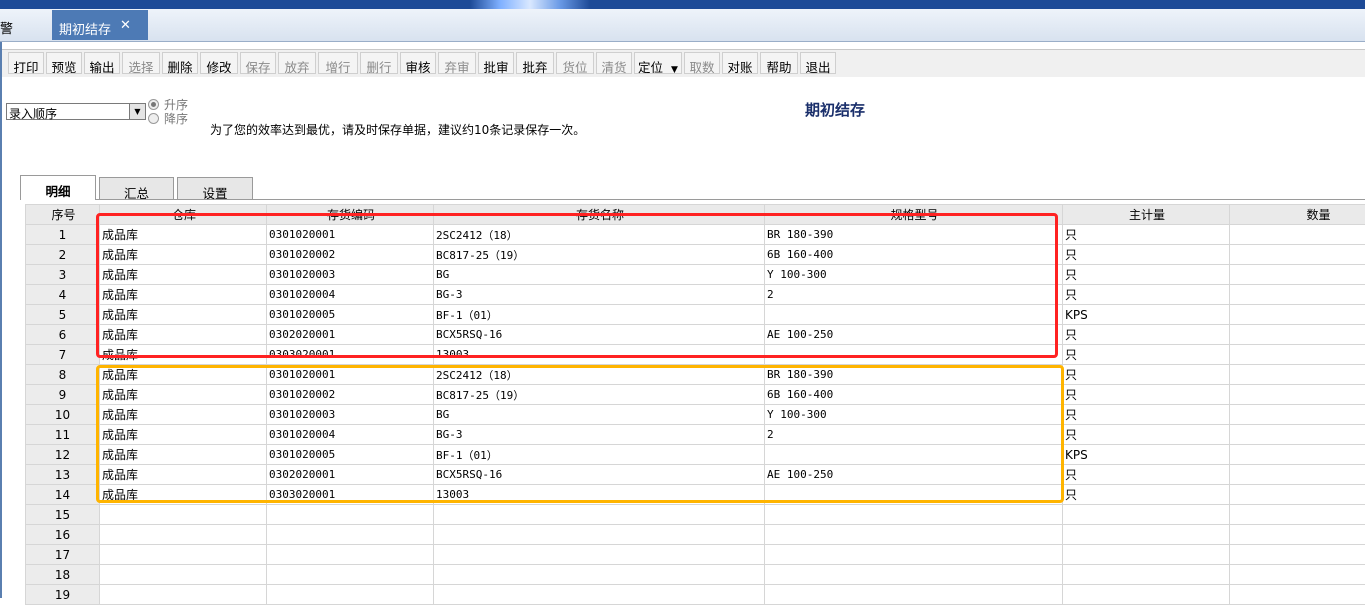  What do you see at coordinates (702, 63) in the screenshot?
I see `toolbar-button-17: 取数` at bounding box center [702, 63].